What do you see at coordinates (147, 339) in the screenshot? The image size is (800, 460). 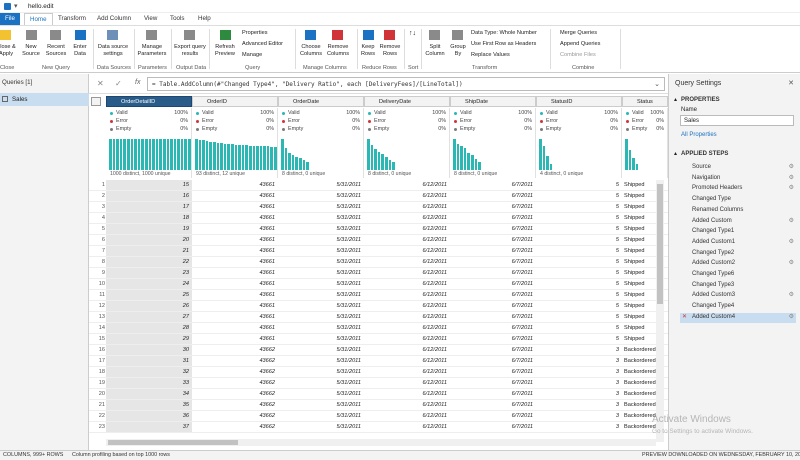 I see `table-cell: 29` at bounding box center [147, 339].